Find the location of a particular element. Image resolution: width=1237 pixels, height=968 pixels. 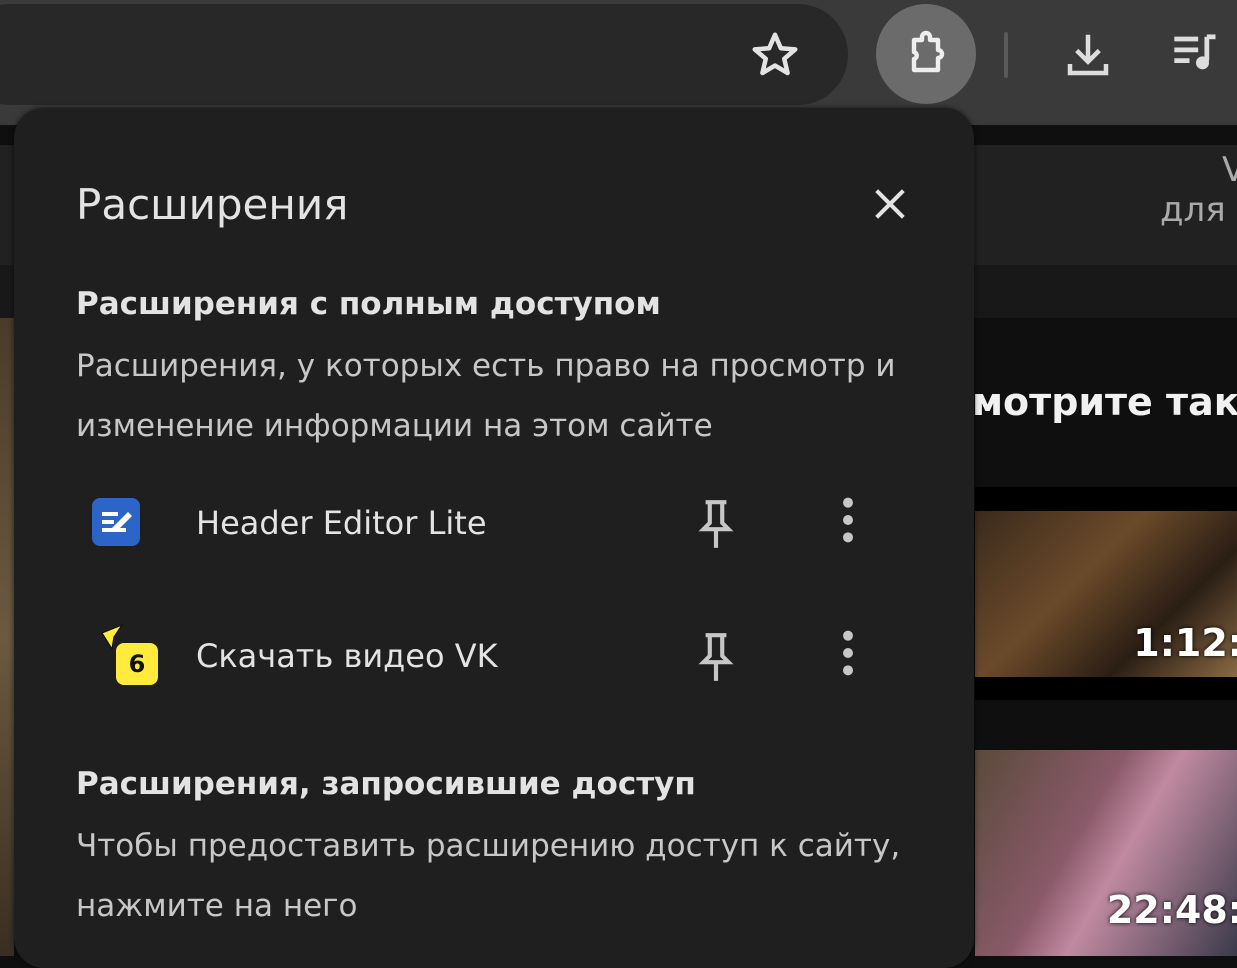

browser-toolbar is located at coordinates (618, 62).